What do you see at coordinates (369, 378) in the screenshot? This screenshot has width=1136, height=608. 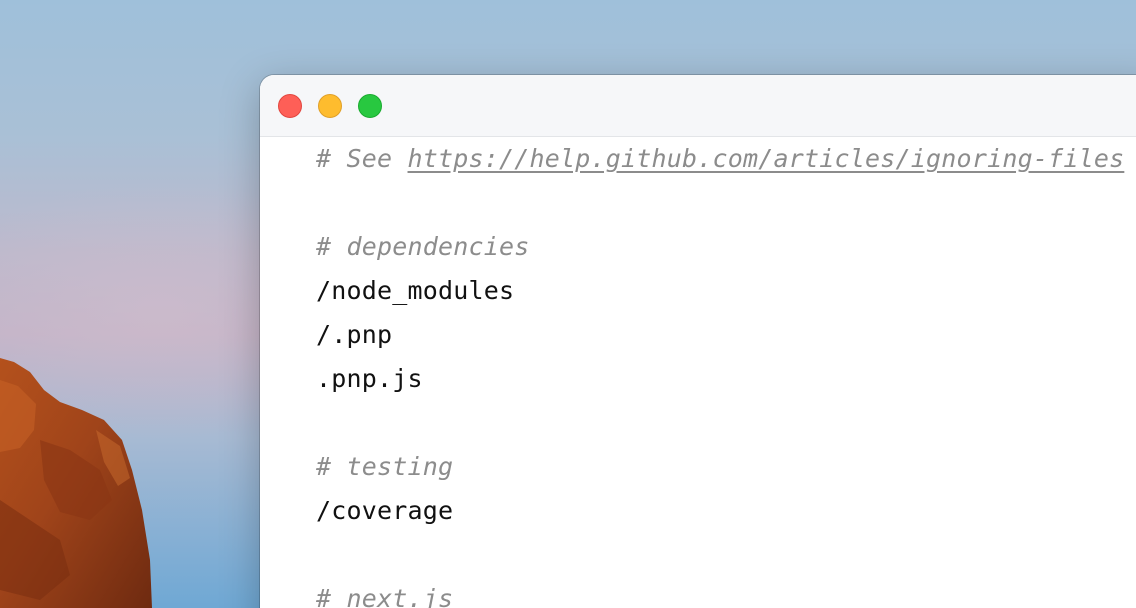 I see `code-line: .pnp.js` at bounding box center [369, 378].